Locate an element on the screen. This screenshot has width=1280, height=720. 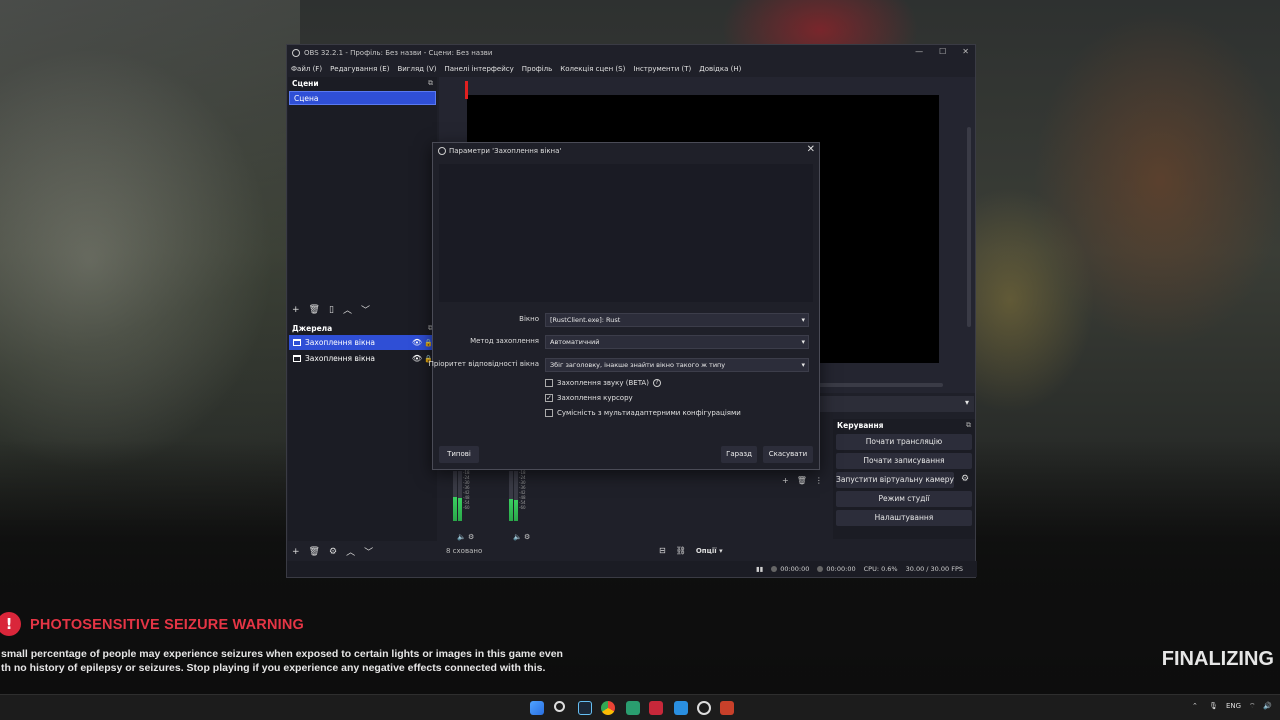
windows-start-icon is located at coordinates (537, 708).